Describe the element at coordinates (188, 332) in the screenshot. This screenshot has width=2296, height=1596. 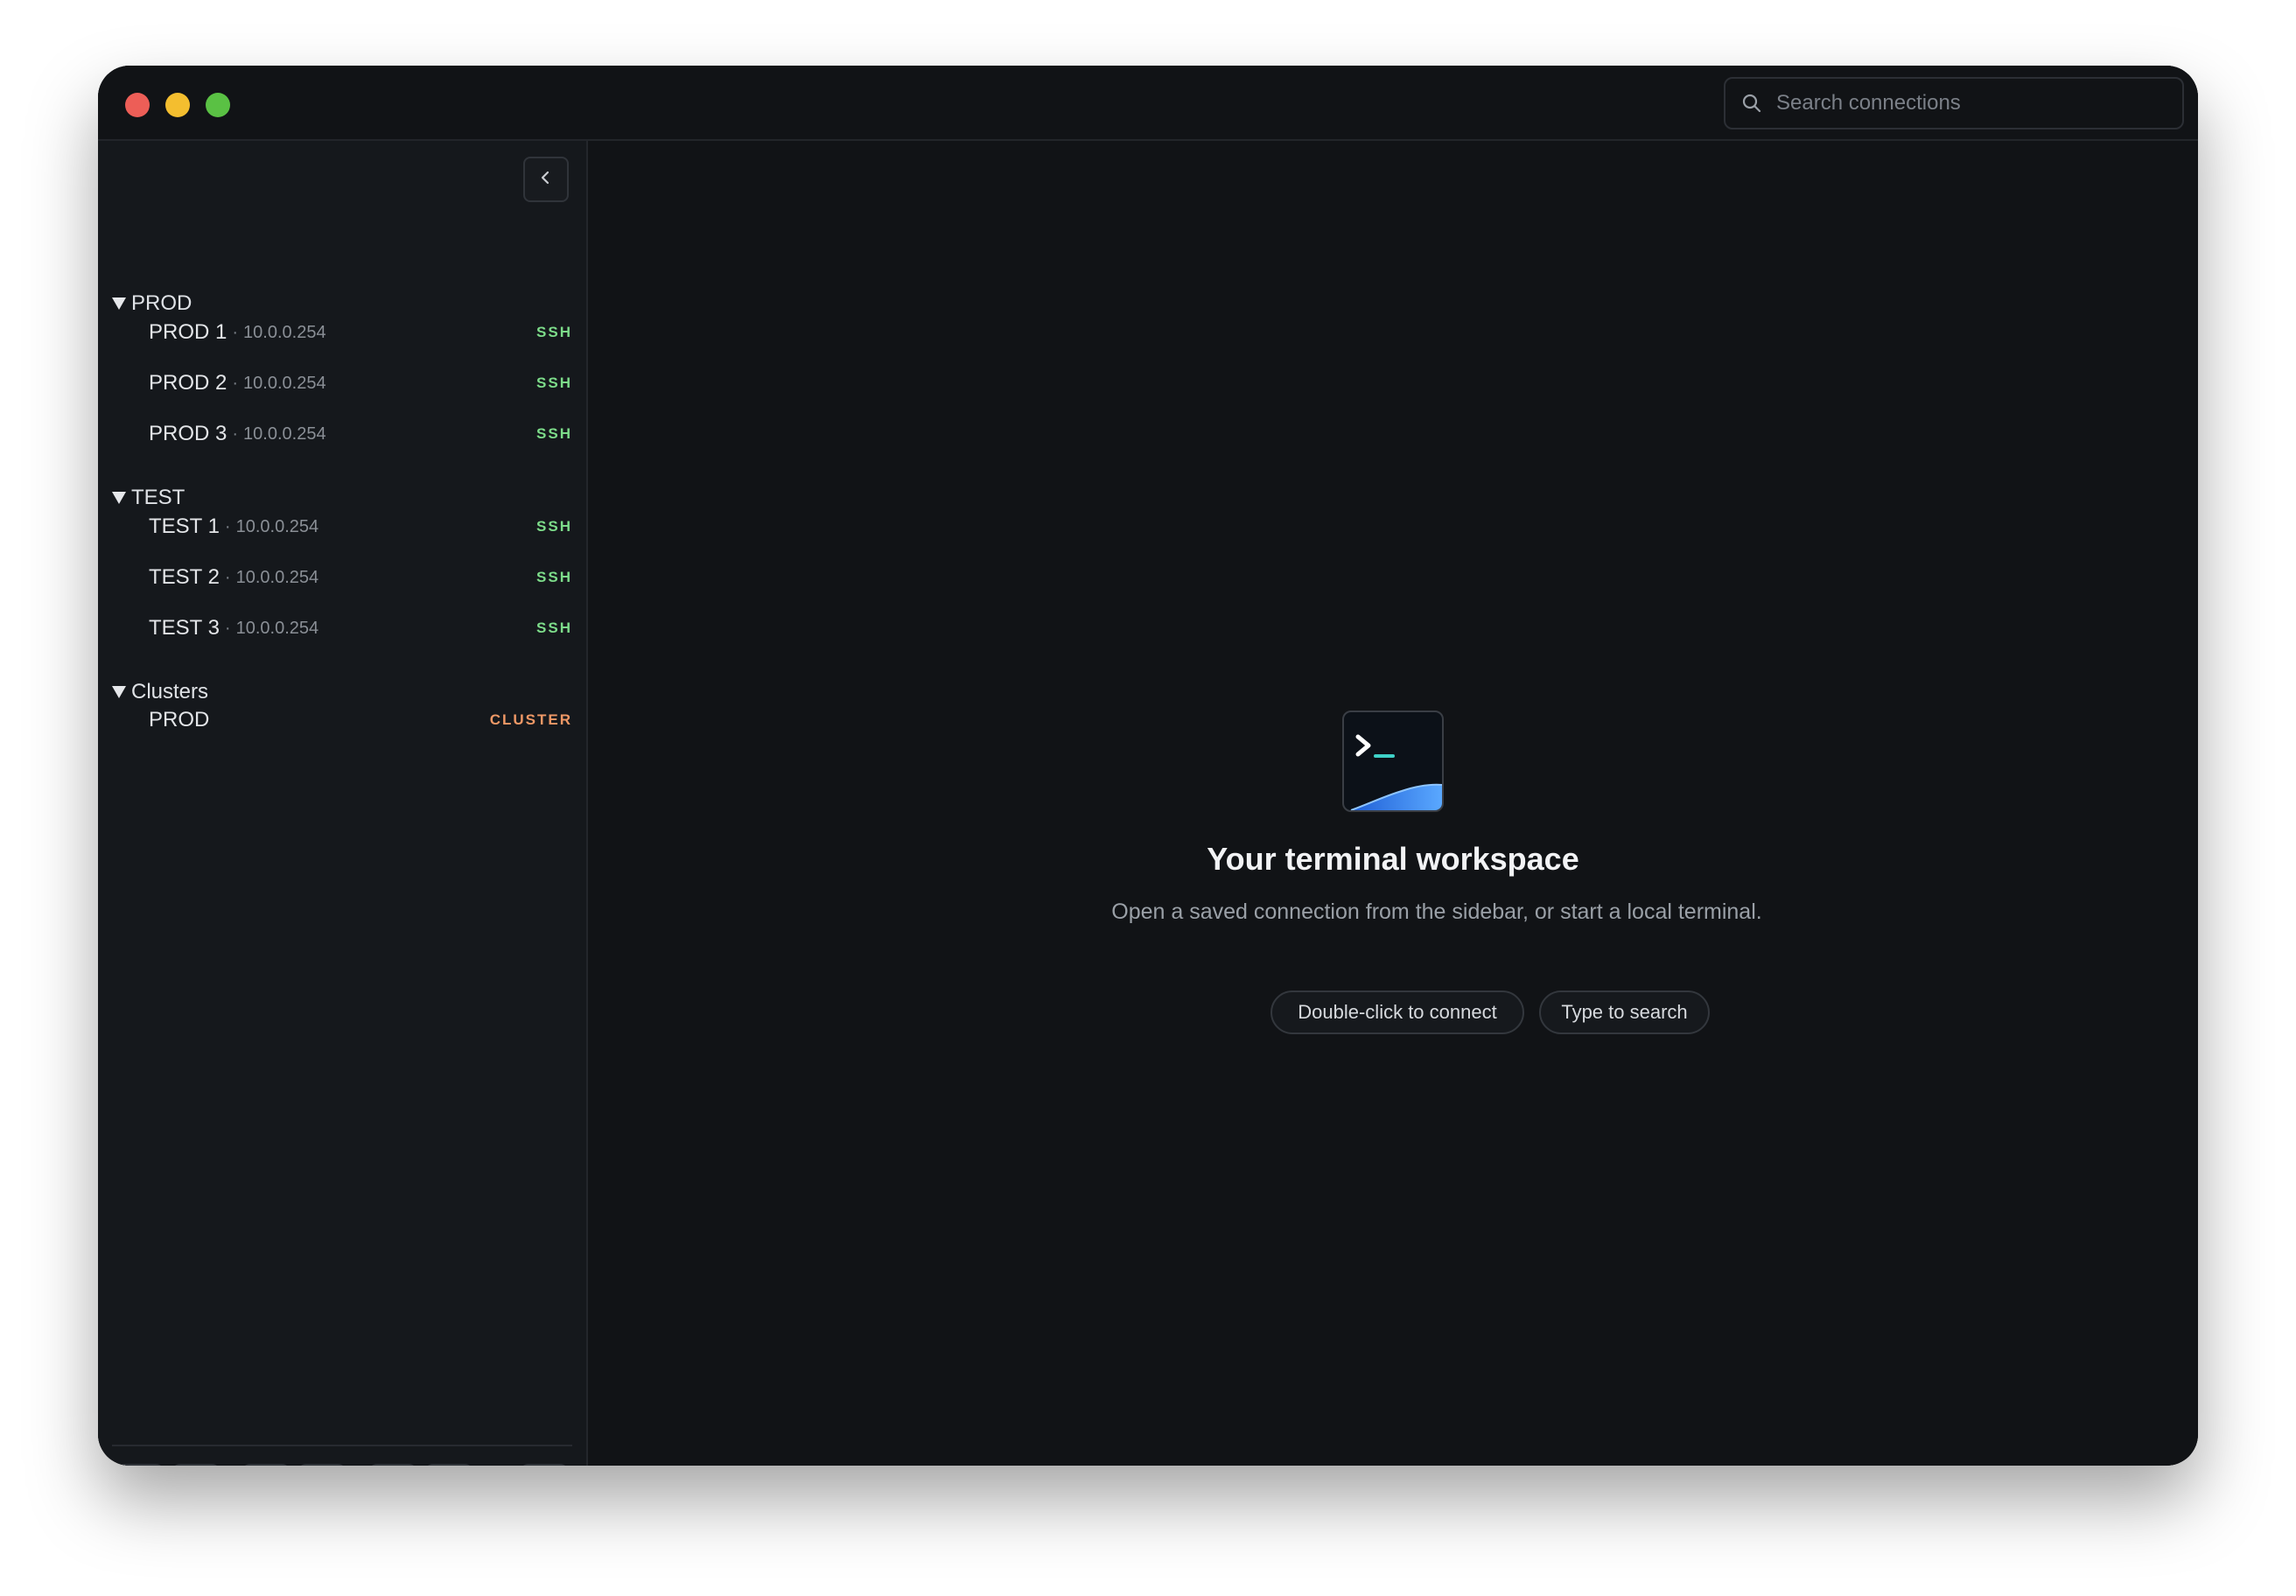
I see `connection-name: PROD 1` at that location.